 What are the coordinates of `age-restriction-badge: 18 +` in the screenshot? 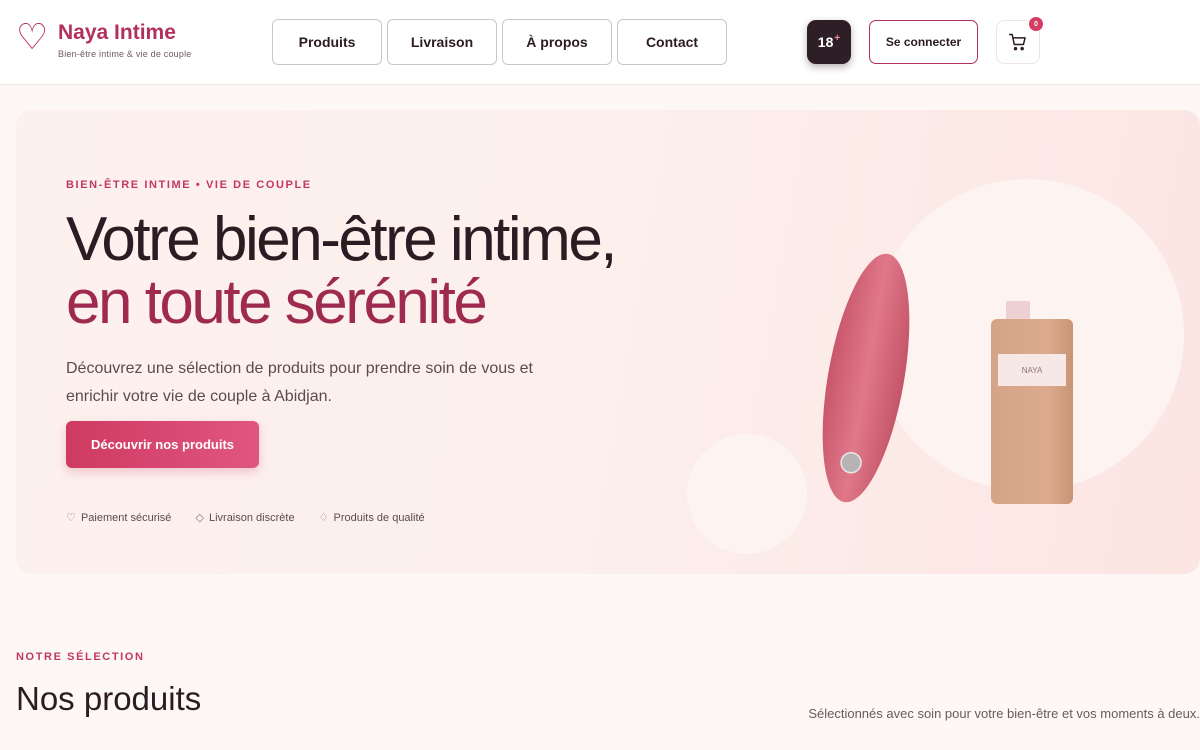 It's located at (829, 42).